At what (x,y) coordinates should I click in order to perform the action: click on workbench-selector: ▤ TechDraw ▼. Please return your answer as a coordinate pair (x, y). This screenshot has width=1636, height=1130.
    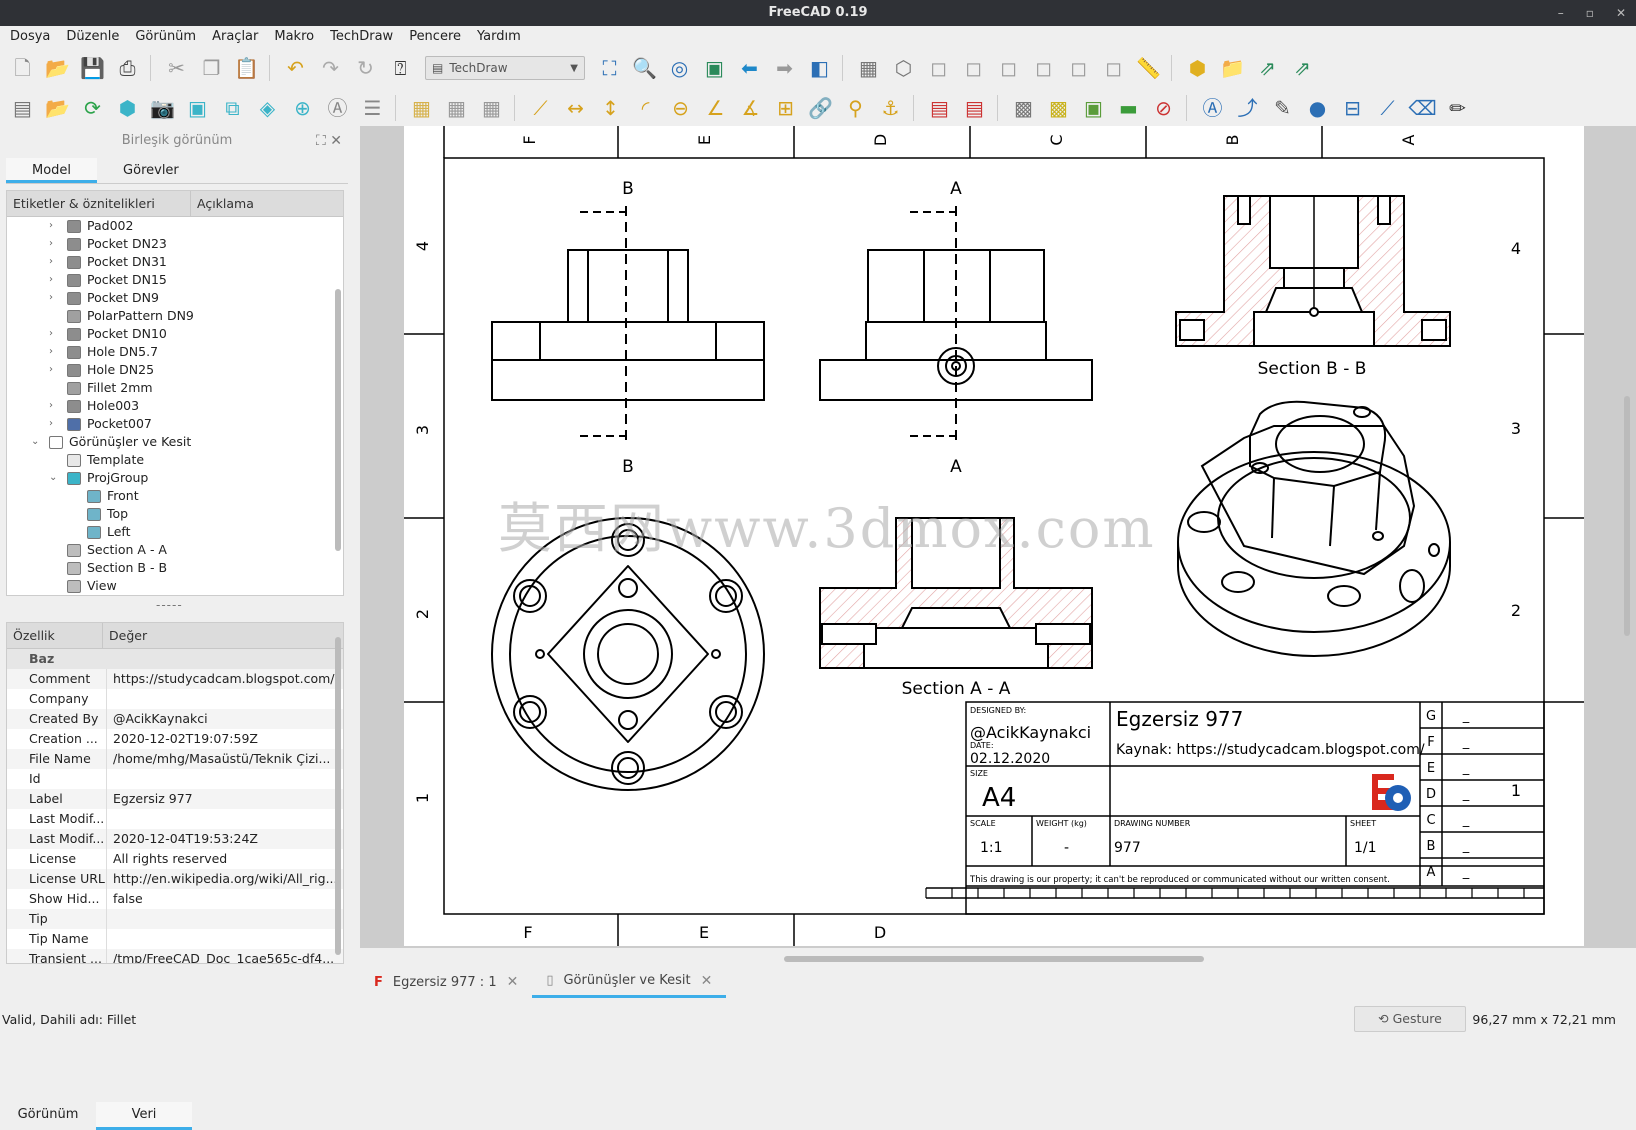
    Looking at the image, I should click on (505, 68).